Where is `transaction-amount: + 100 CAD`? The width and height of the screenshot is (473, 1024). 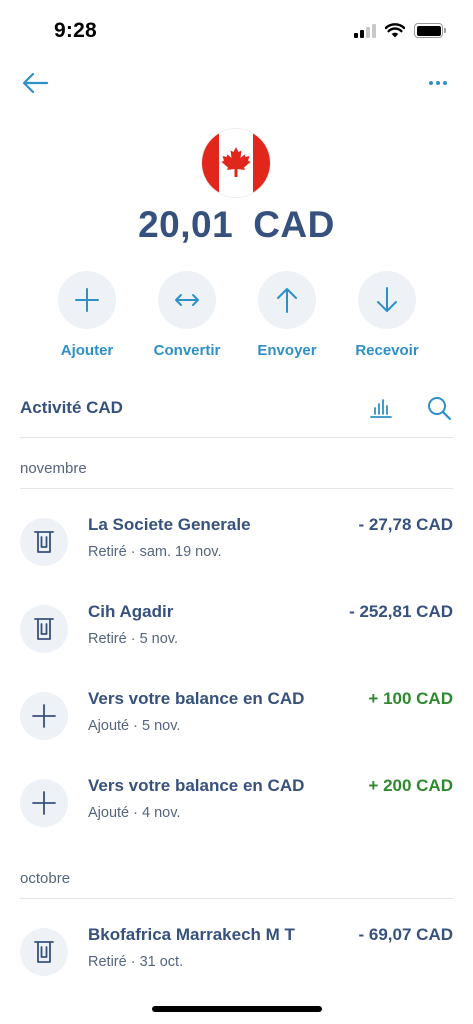 transaction-amount: + 100 CAD is located at coordinates (410, 698).